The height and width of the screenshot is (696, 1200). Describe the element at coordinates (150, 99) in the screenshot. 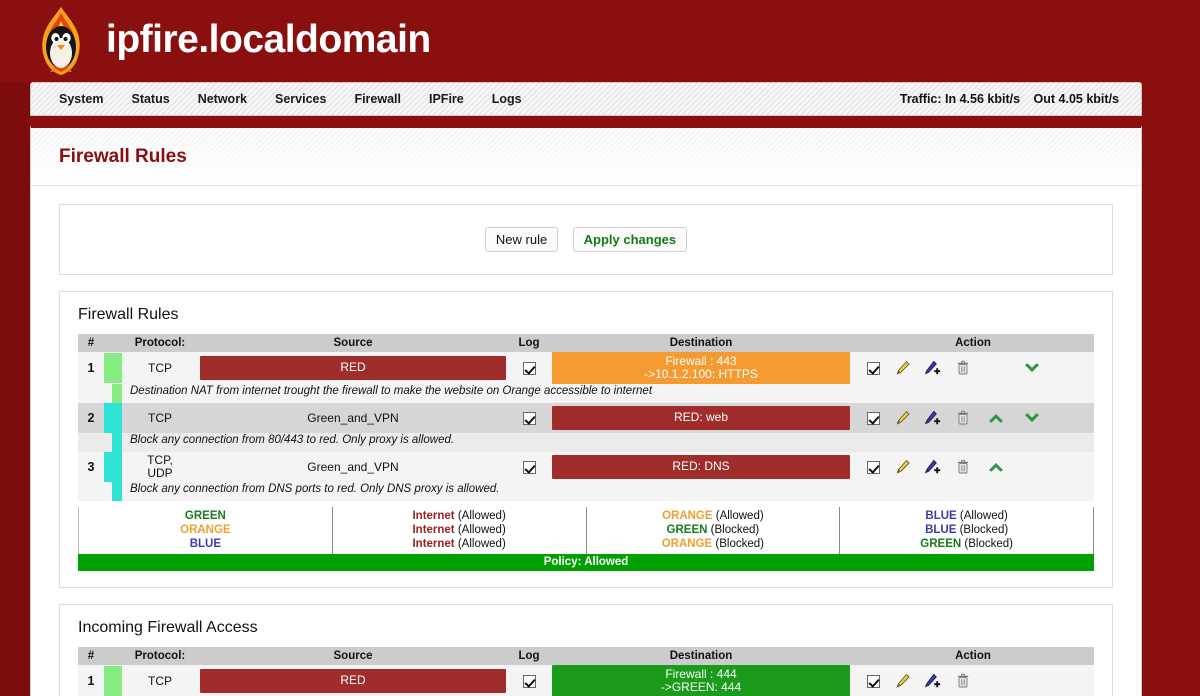

I see `nav-item-status: Status` at that location.